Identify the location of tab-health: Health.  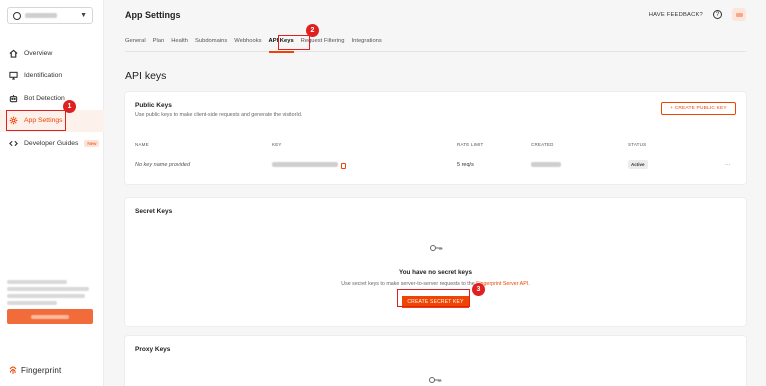
(179, 44).